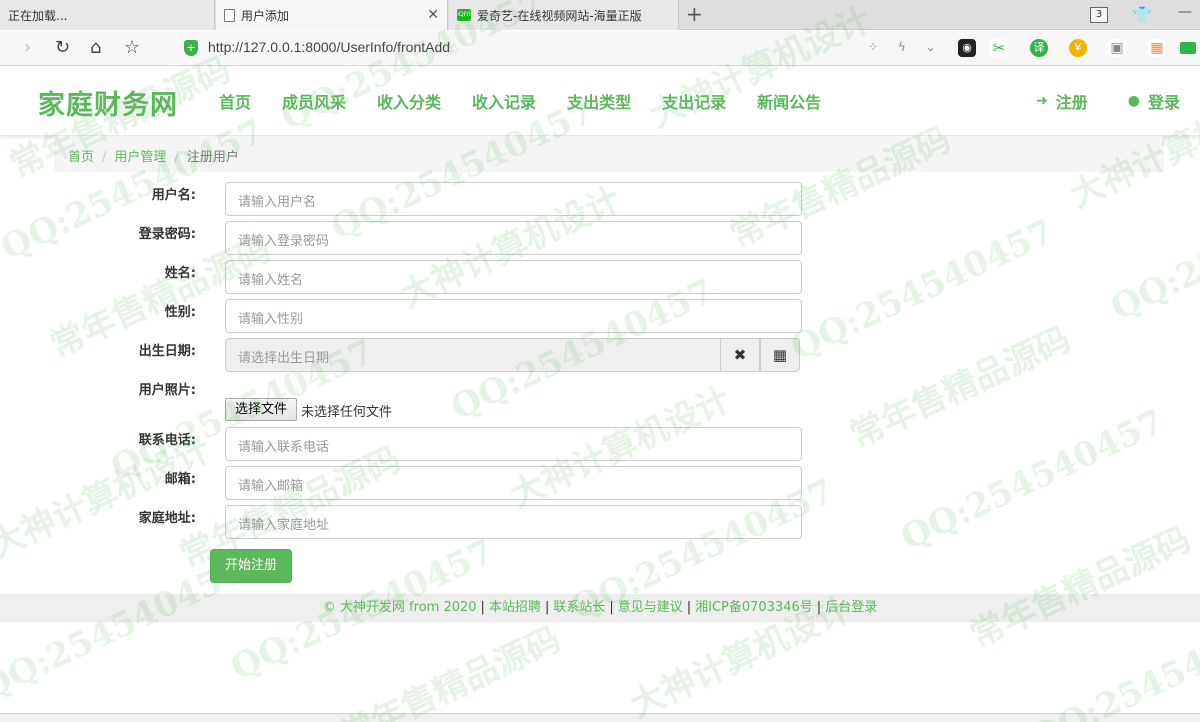  Describe the element at coordinates (347, 412) in the screenshot. I see `file-status-text: 未选择任何文件` at that location.